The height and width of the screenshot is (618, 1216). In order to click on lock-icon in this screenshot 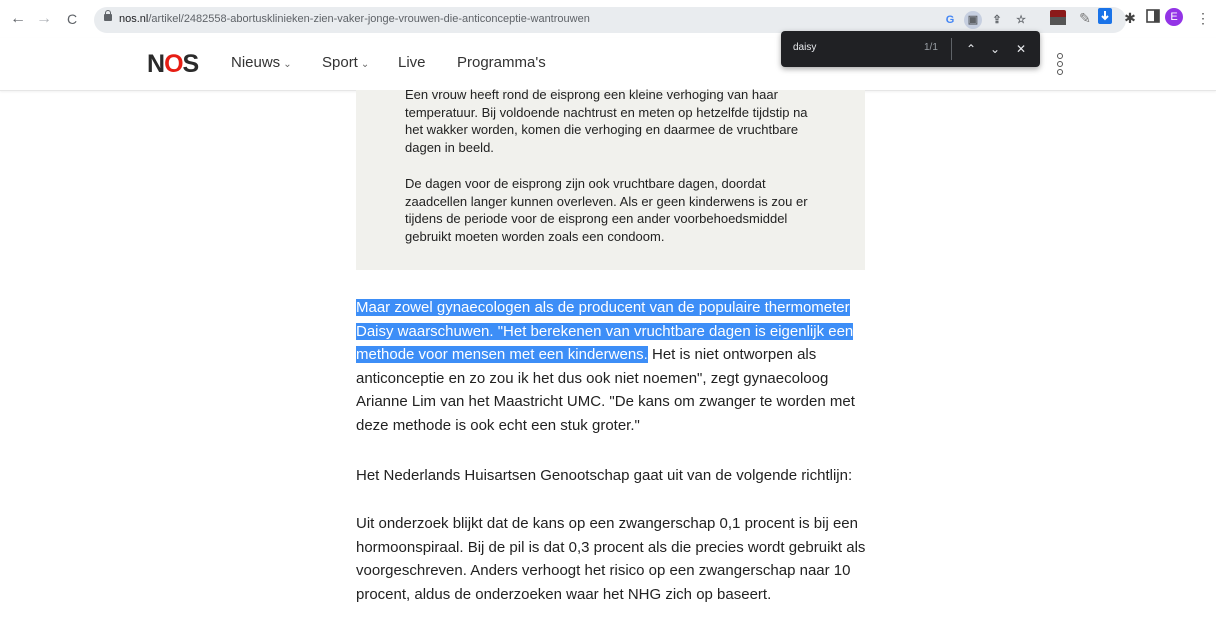, I will do `click(108, 16)`.